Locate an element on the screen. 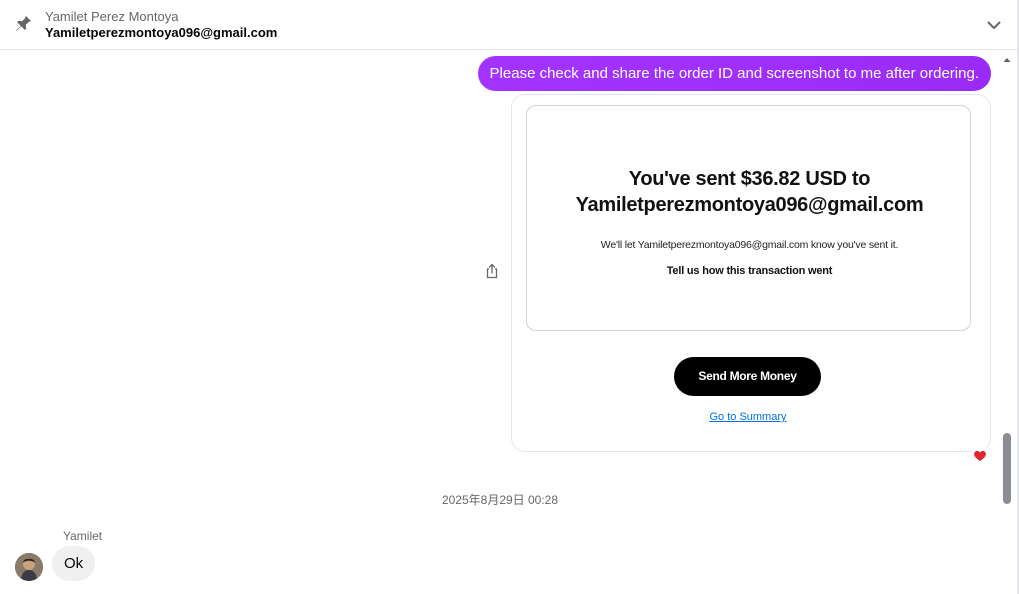 Image resolution: width=1019 pixels, height=594 pixels. scrollbar is located at coordinates (1007, 322).